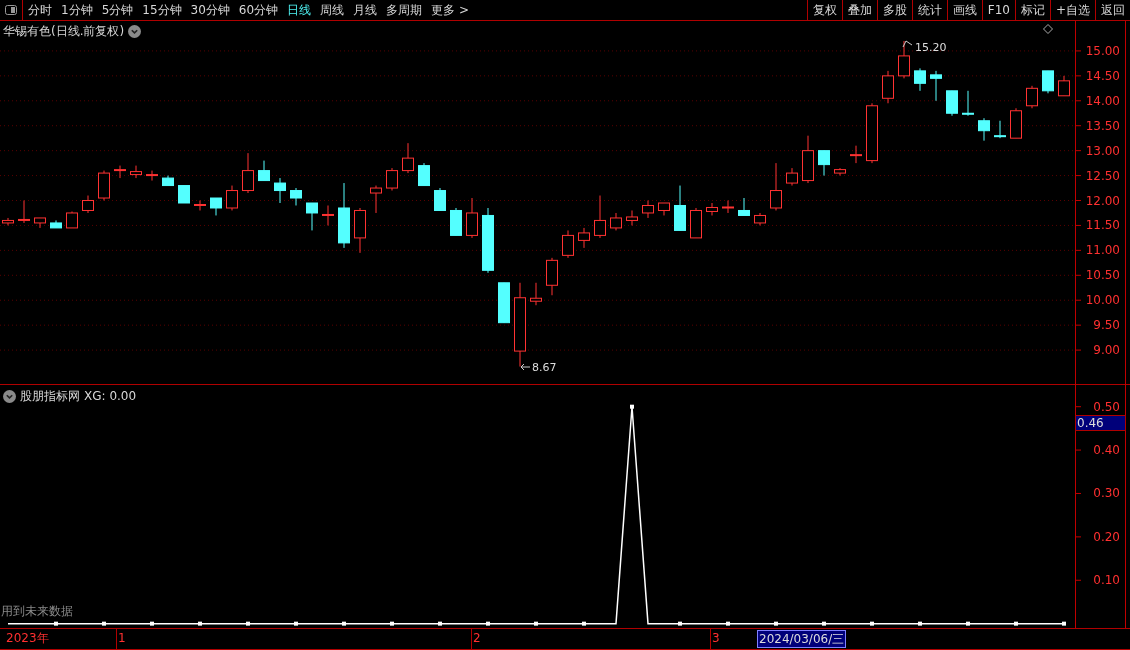 The height and width of the screenshot is (650, 1130). I want to click on price-label: 14.00, so click(1102, 100).